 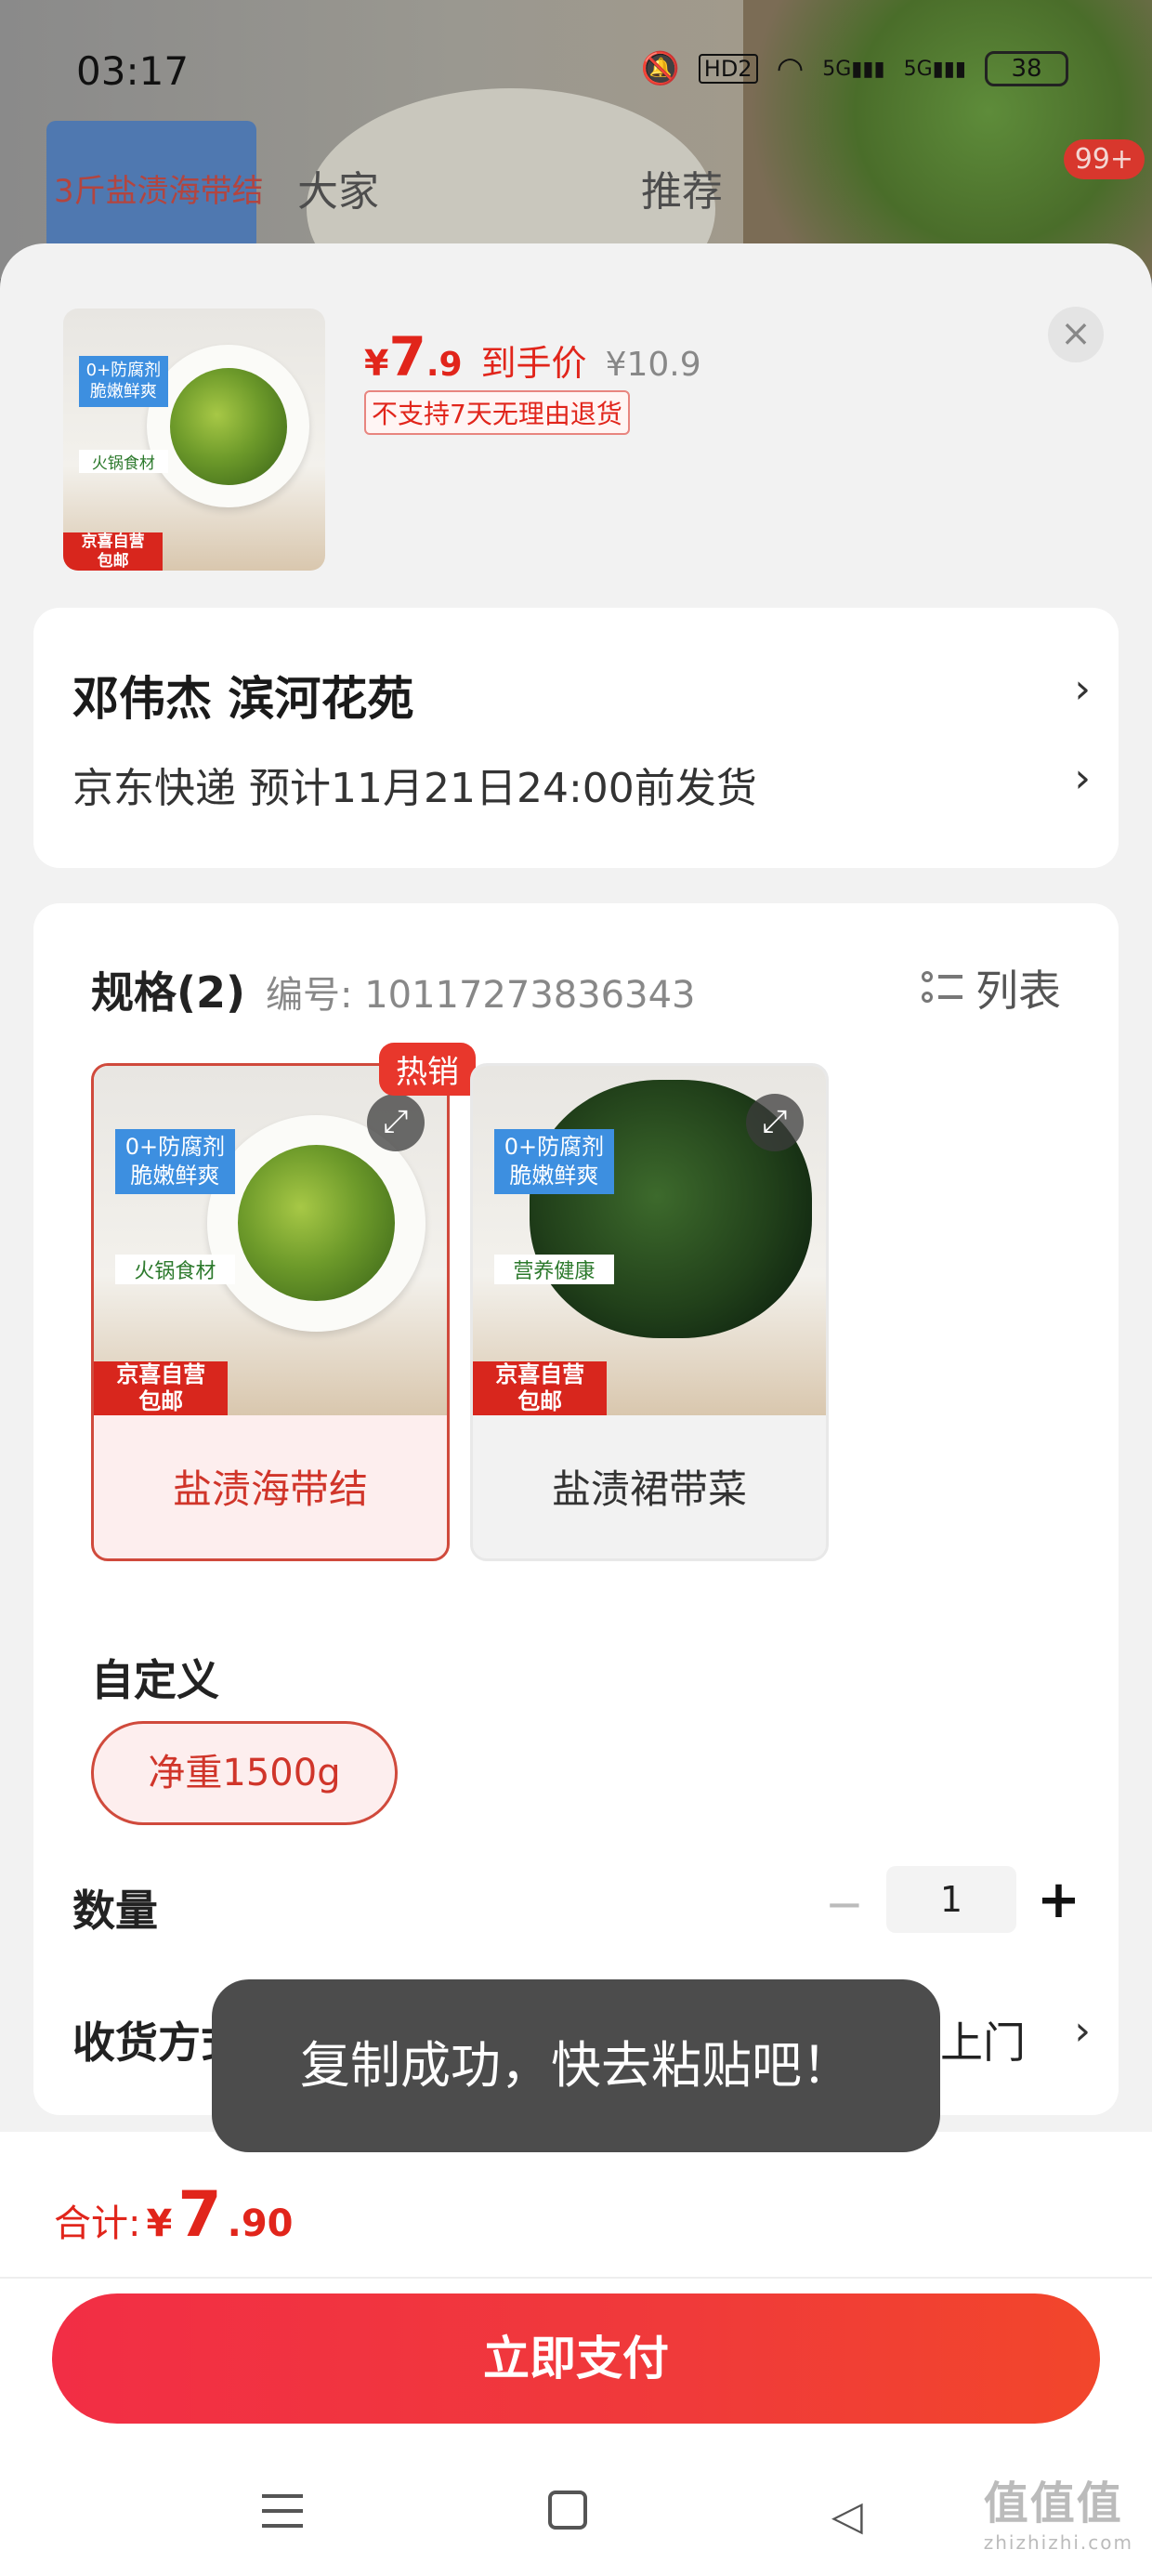 What do you see at coordinates (159, 2223) in the screenshot?
I see `total-currency: ¥` at bounding box center [159, 2223].